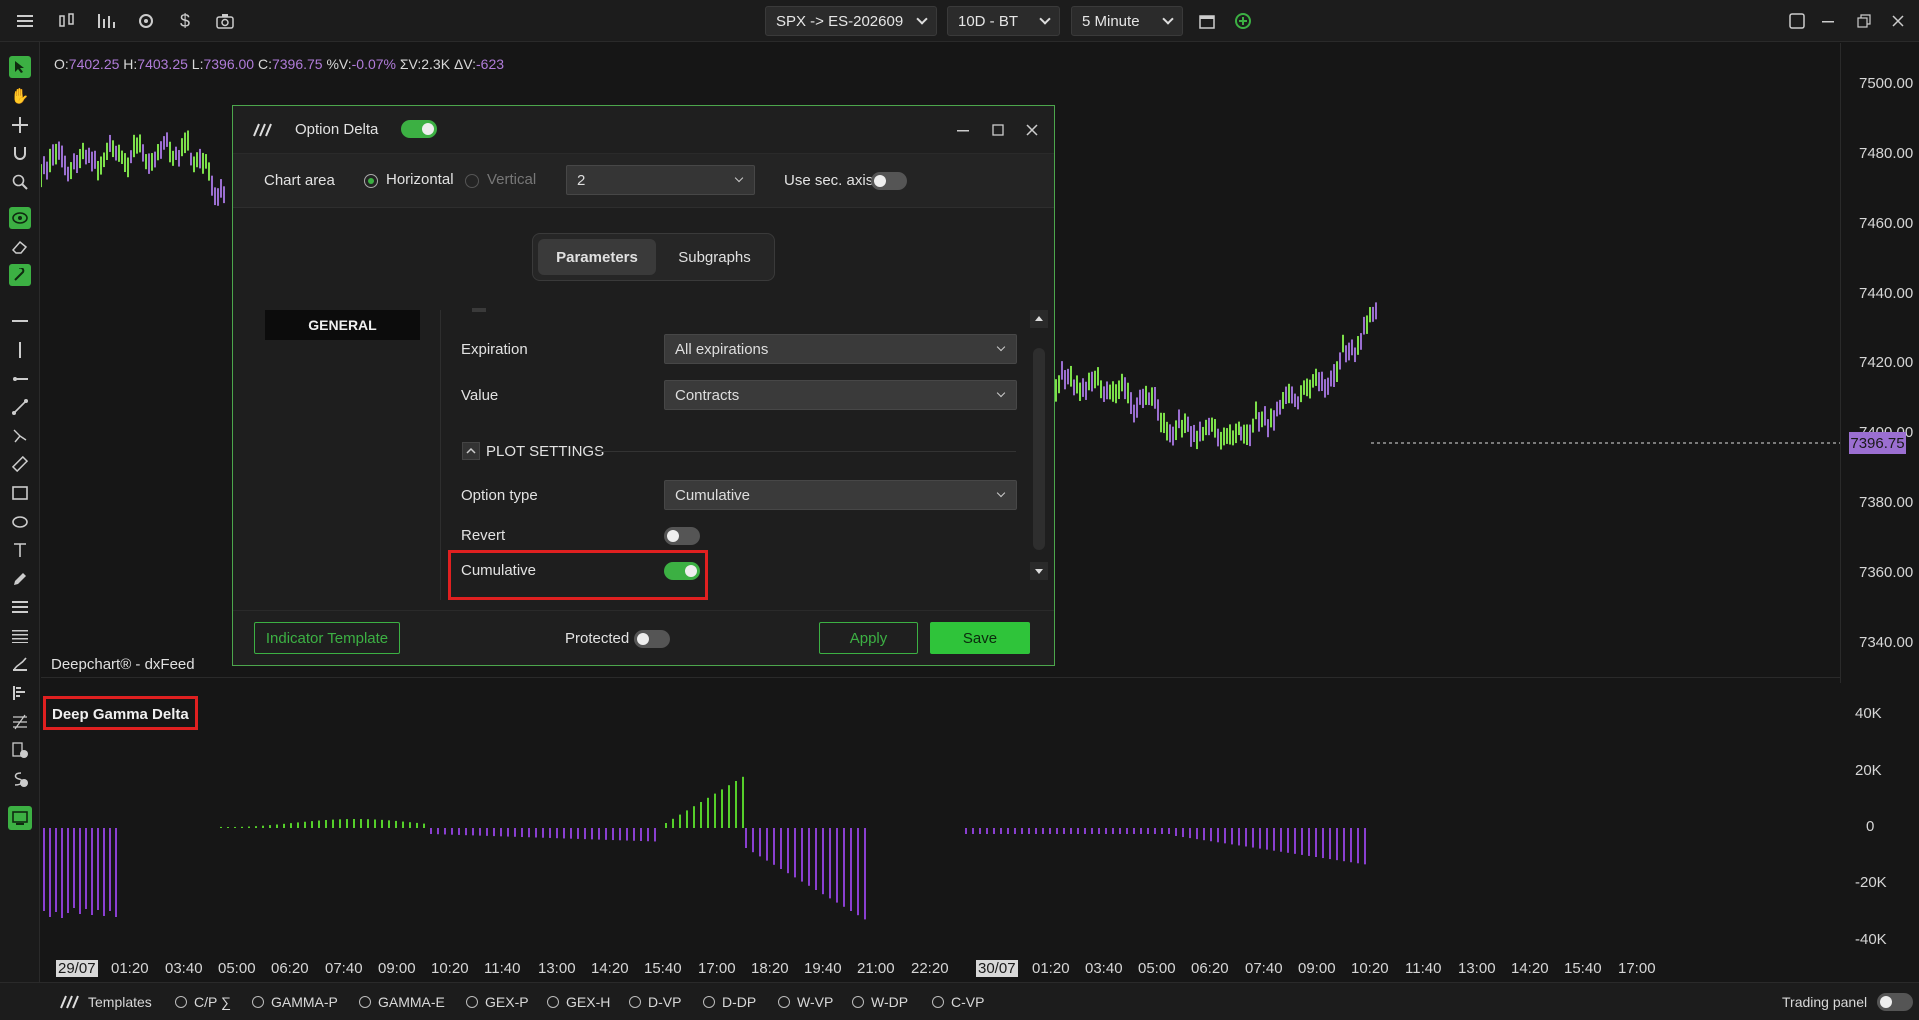 The height and width of the screenshot is (1020, 1919). Describe the element at coordinates (20, 522) in the screenshot. I see `ellipse-icon` at that location.